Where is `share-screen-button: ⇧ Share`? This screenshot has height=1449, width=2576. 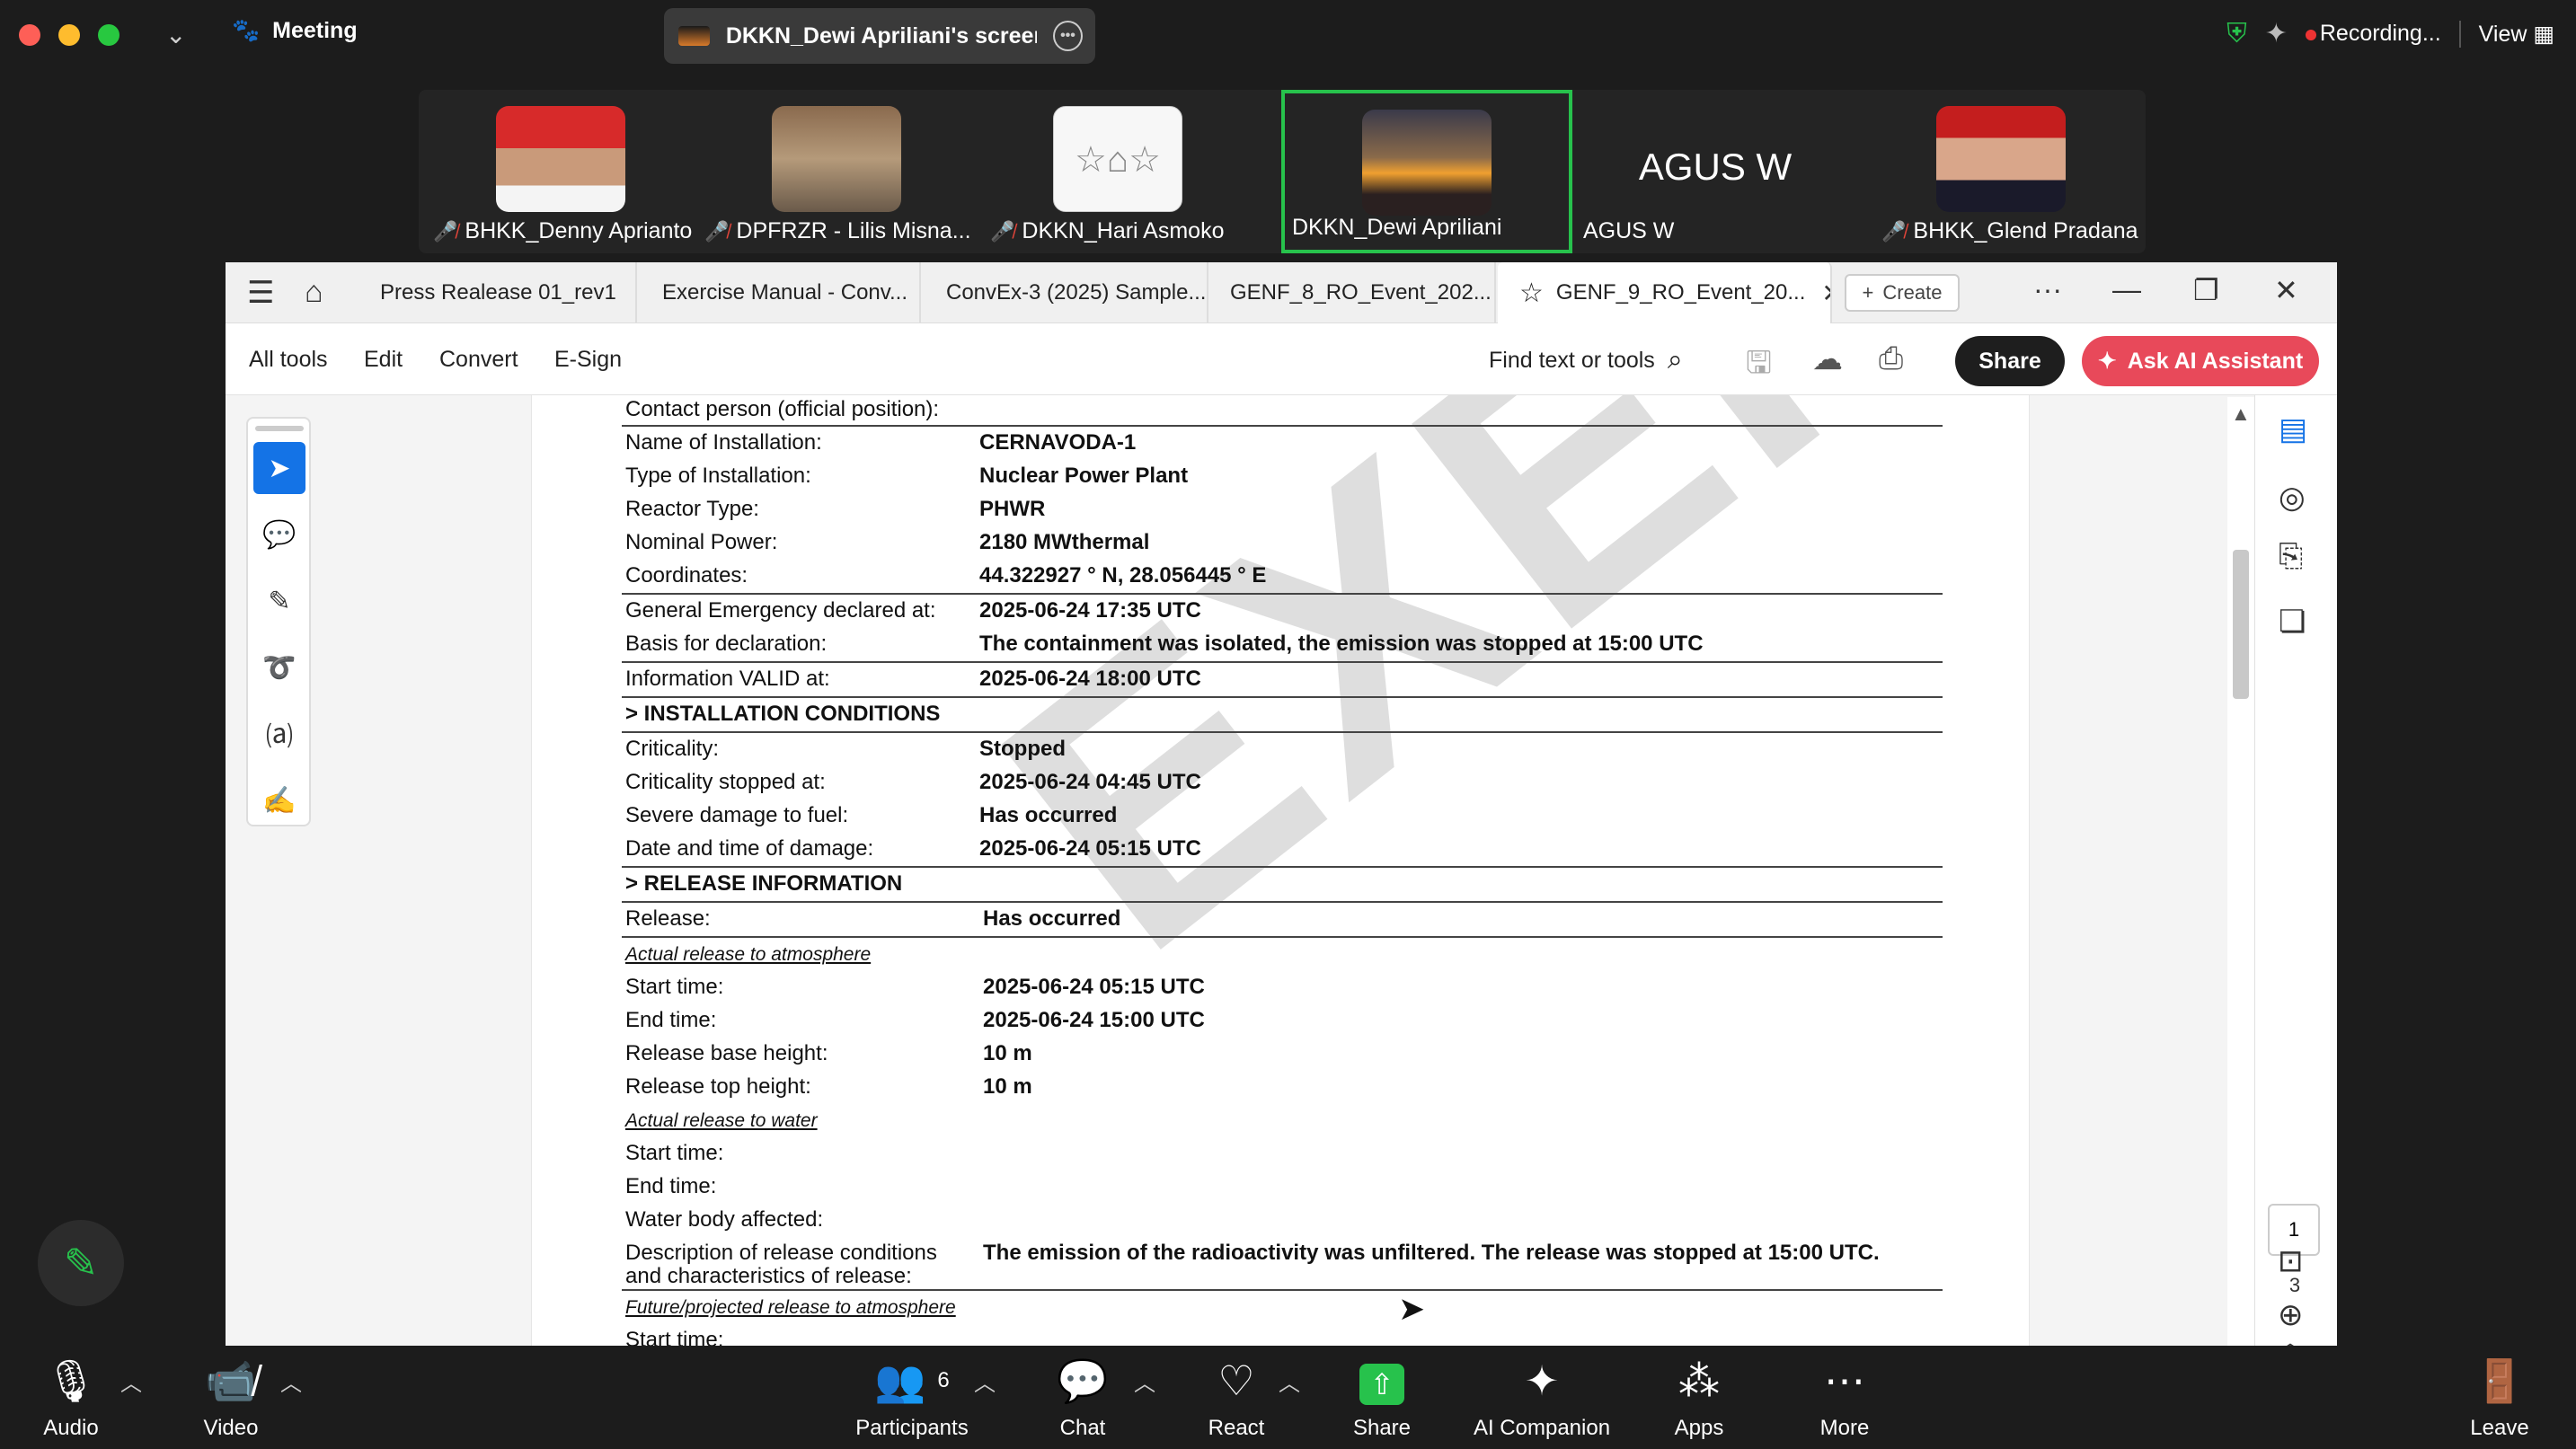 share-screen-button: ⇧ Share is located at coordinates (1382, 1398).